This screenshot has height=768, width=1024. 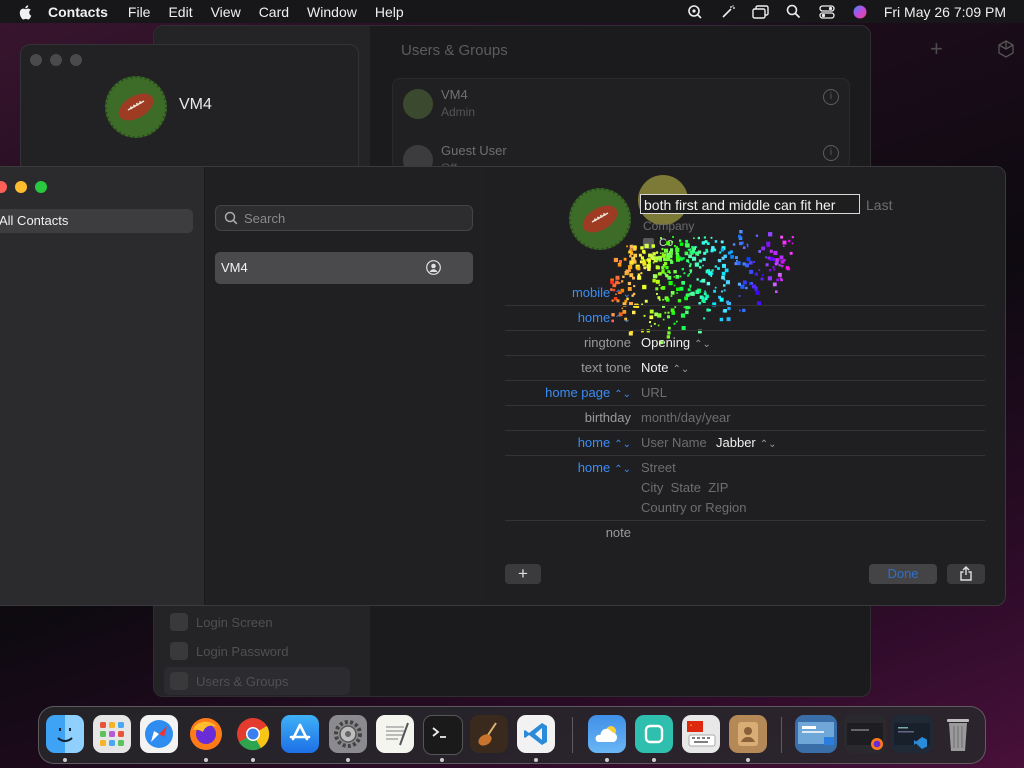 I want to click on screenshot-thumbnail-icon, so click(x=816, y=734).